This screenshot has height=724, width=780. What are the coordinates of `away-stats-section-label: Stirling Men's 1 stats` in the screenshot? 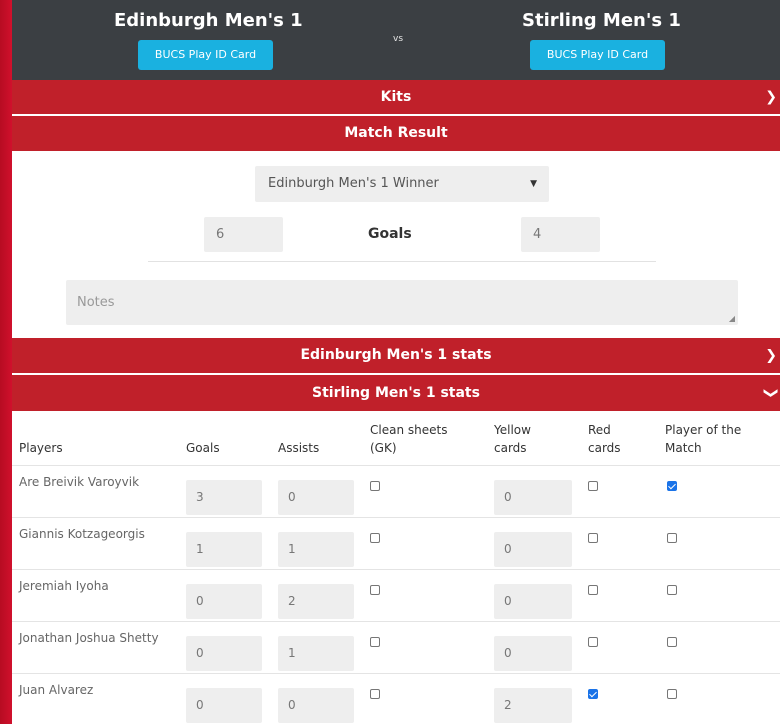 It's located at (396, 393).